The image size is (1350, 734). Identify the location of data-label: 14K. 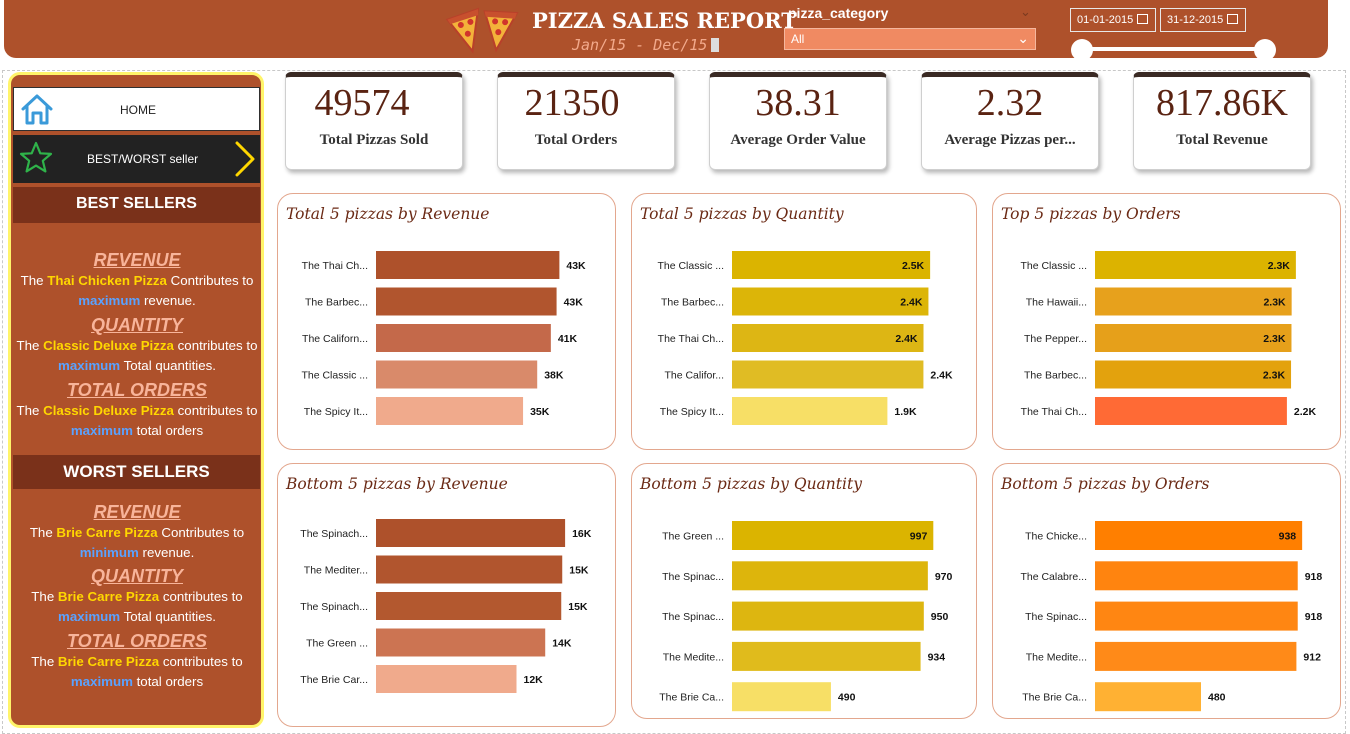
(562, 644).